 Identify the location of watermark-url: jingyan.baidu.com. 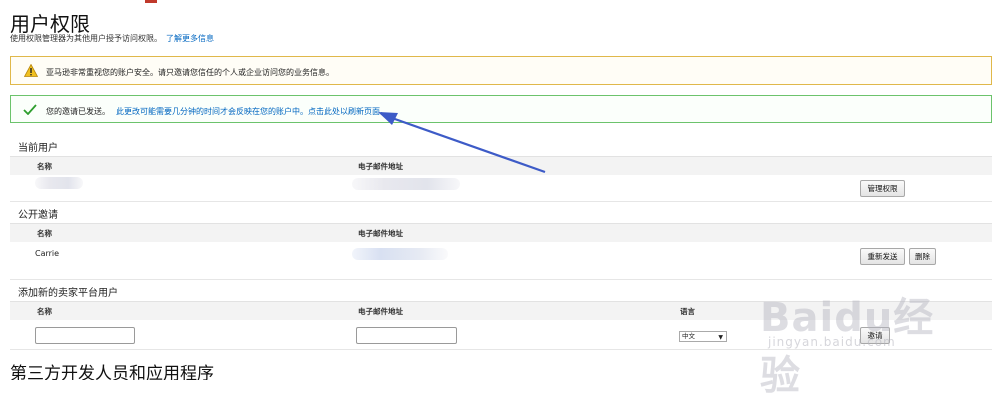
(832, 342).